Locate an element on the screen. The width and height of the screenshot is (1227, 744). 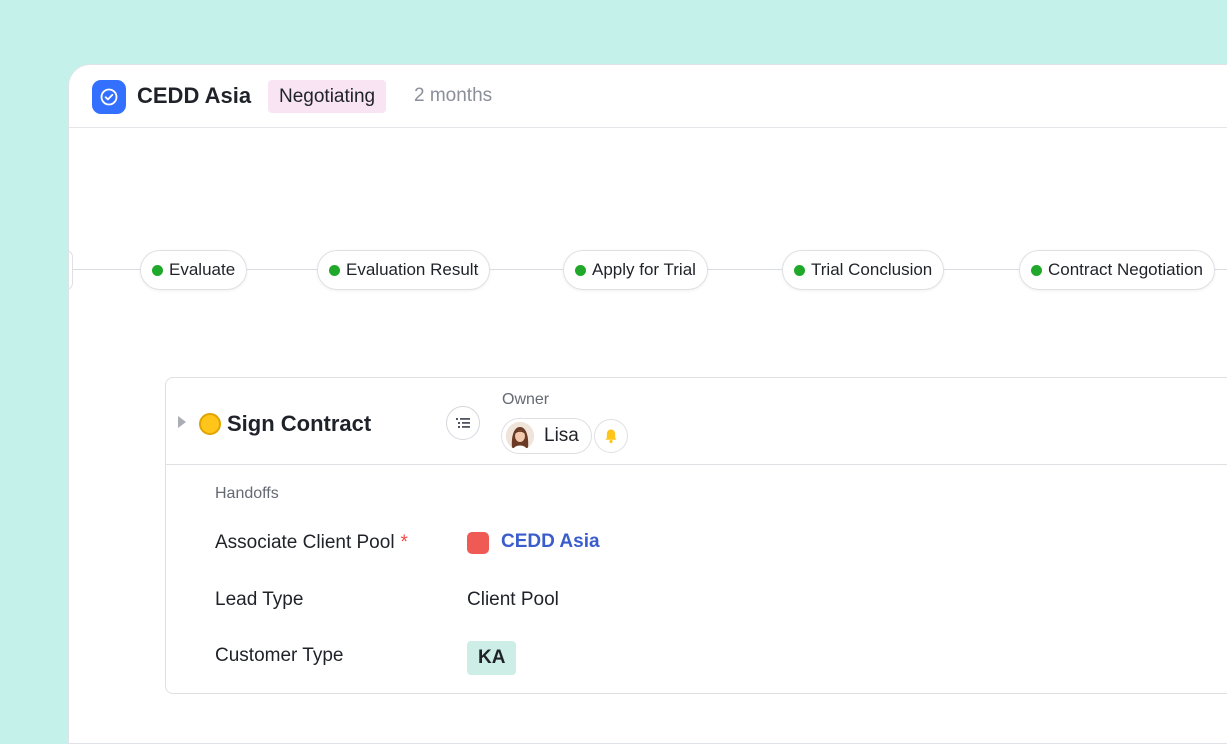
client-pool-link: CEDD Asia is located at coordinates (550, 542).